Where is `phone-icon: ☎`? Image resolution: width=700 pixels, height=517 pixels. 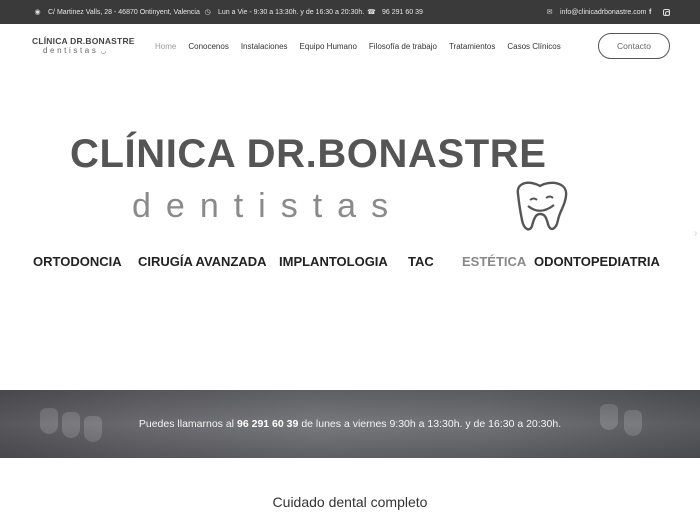
phone-icon: ☎ is located at coordinates (371, 12).